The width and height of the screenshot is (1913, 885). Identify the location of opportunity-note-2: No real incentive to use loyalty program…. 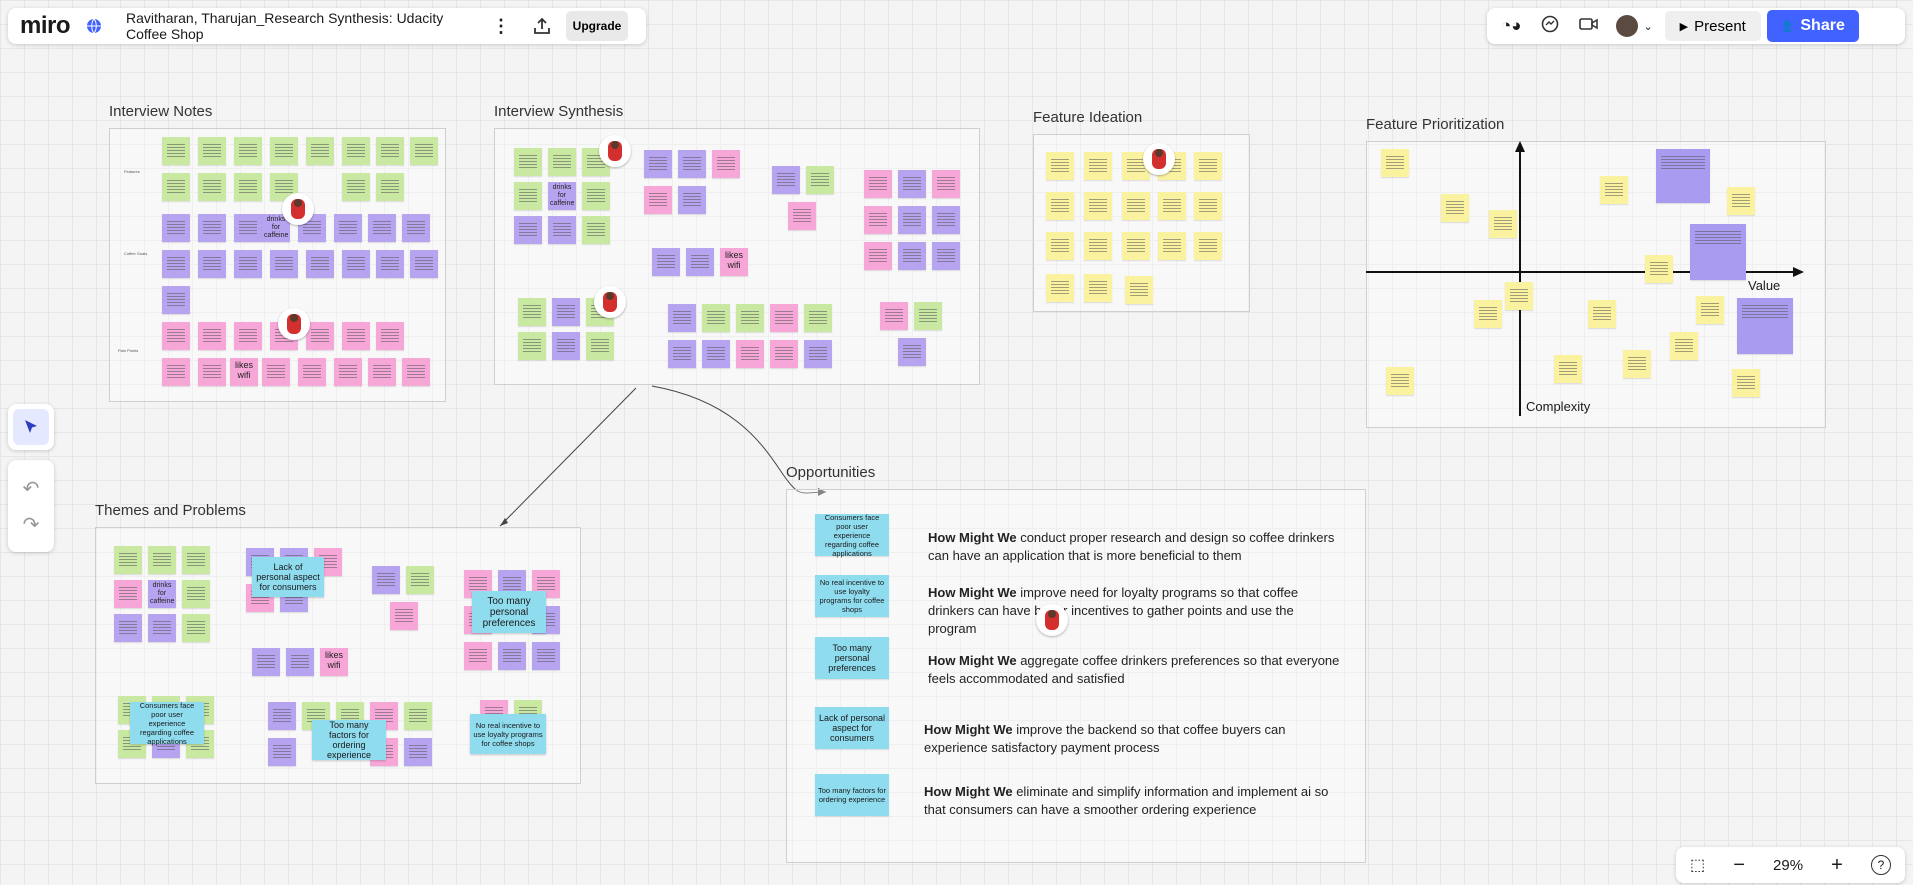
(852, 596).